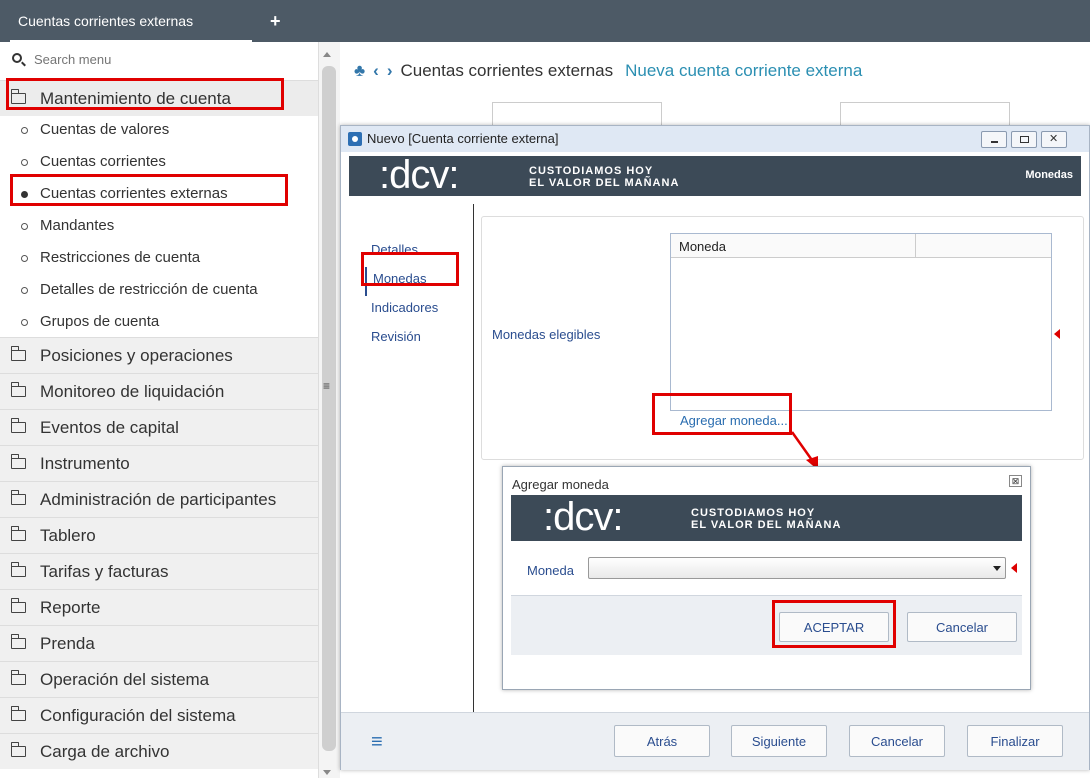 This screenshot has height=778, width=1090. I want to click on scroll-up-icon, so click(327, 54).